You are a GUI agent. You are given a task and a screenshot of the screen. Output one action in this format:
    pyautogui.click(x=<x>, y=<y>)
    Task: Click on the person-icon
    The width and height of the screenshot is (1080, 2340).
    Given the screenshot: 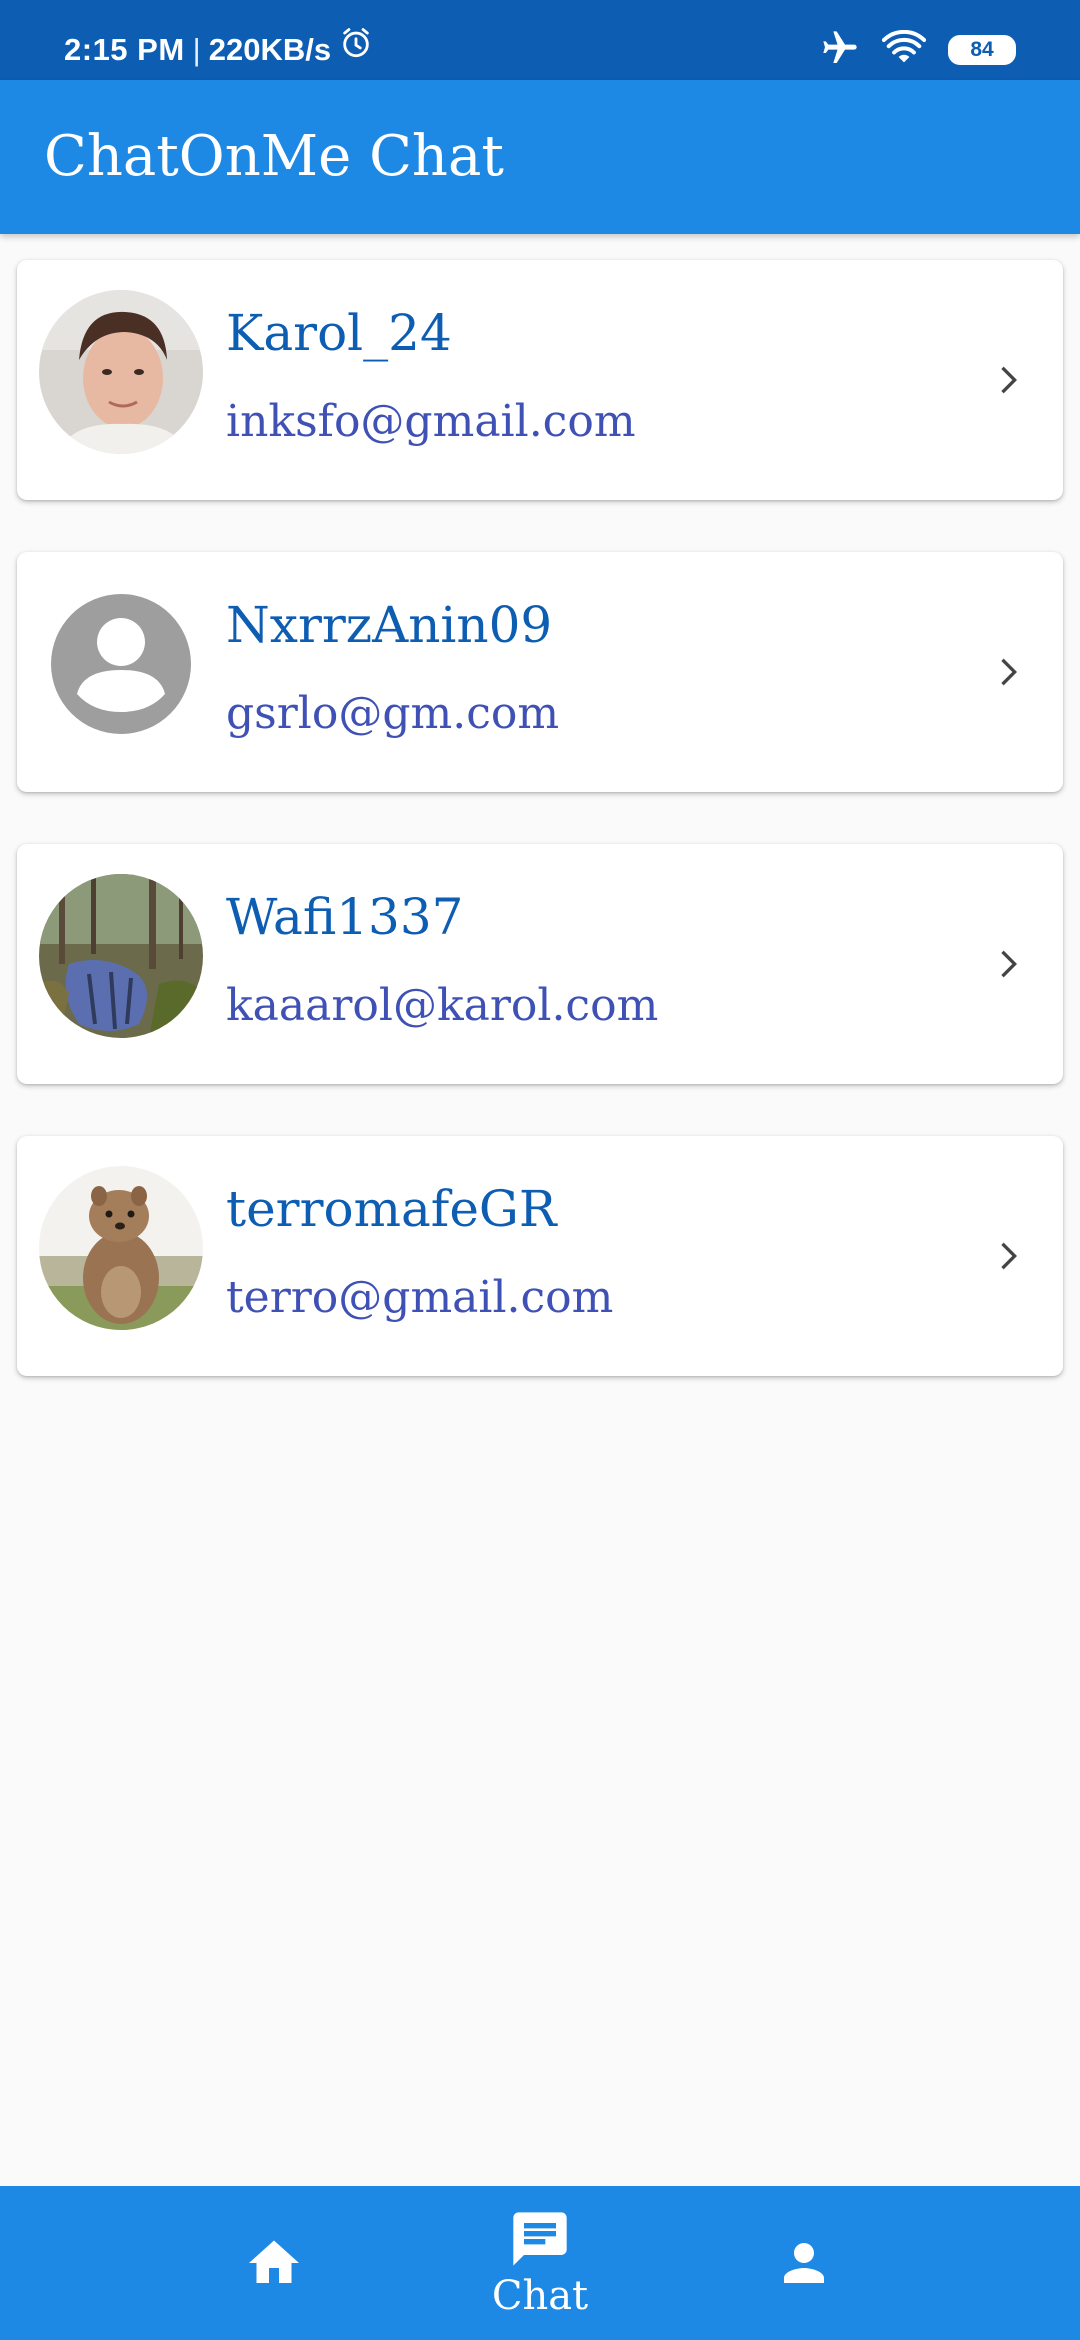 What is the action you would take?
    pyautogui.click(x=804, y=2263)
    